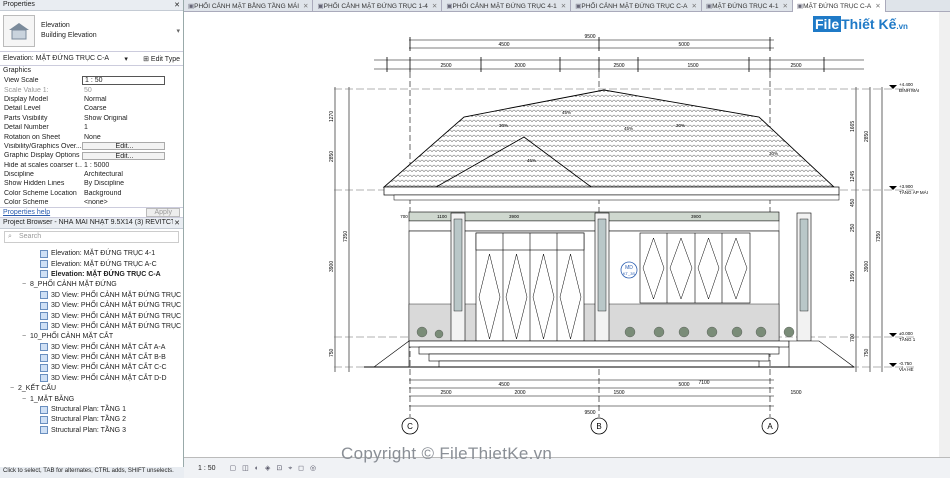  What do you see at coordinates (276, 468) in the screenshot?
I see `view-control-icons: ▢◫◐◈⊡⌖◻◎` at bounding box center [276, 468].